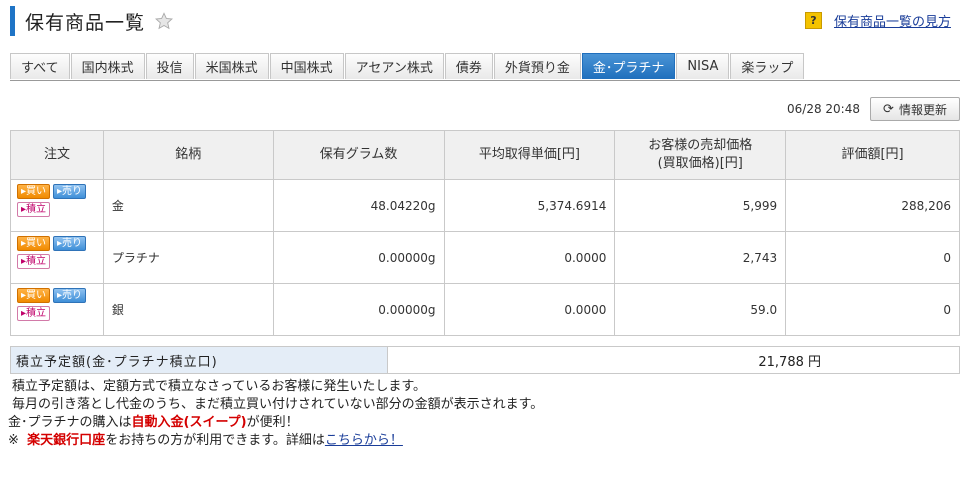 The image size is (969, 493). I want to click on note-line-1: 積立予定額は、定額方式で積立なさっているお客様に発生いたします。, so click(219, 386).